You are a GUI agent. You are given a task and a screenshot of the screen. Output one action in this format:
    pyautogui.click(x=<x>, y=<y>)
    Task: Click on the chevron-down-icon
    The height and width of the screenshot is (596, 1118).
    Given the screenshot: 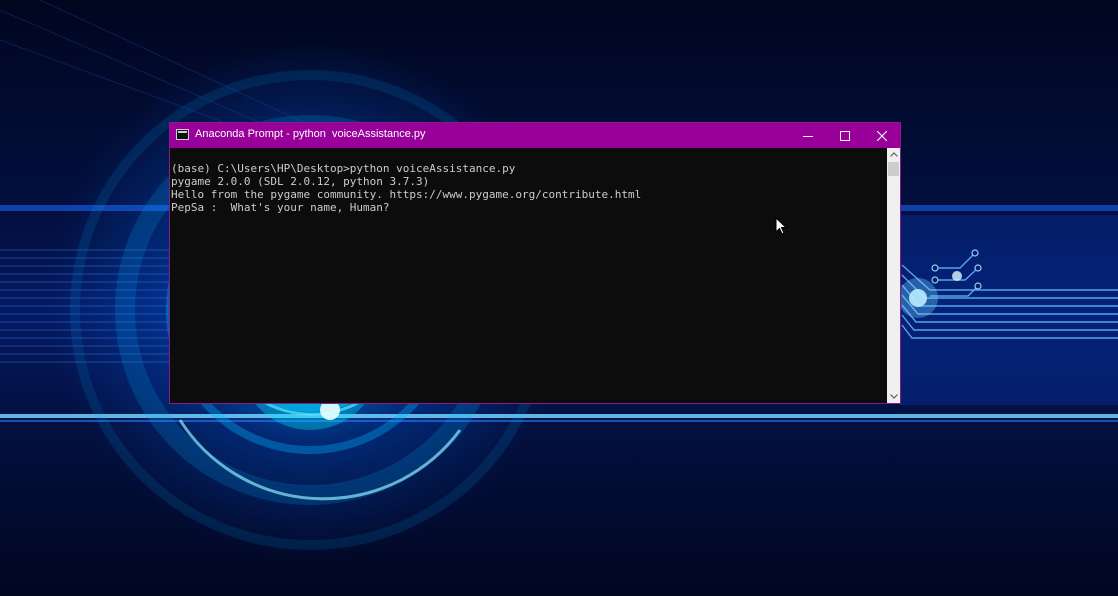 What is the action you would take?
    pyautogui.click(x=893, y=396)
    